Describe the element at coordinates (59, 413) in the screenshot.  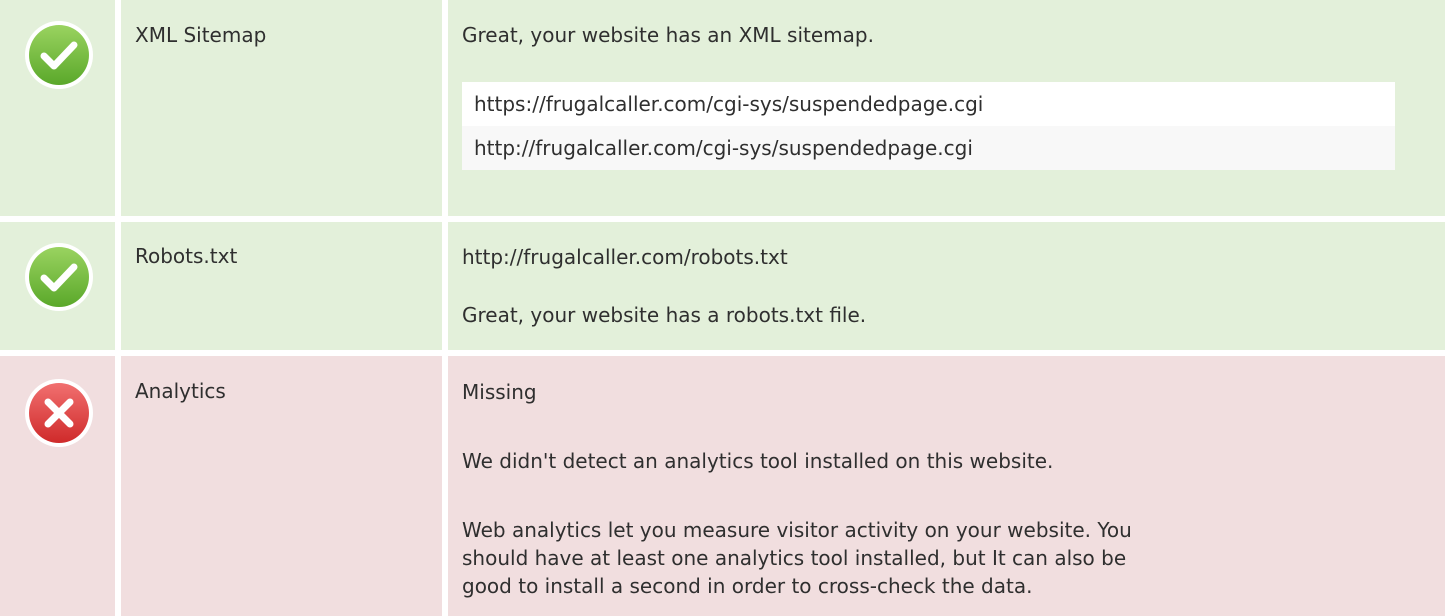
I see `x-circle-icon` at that location.